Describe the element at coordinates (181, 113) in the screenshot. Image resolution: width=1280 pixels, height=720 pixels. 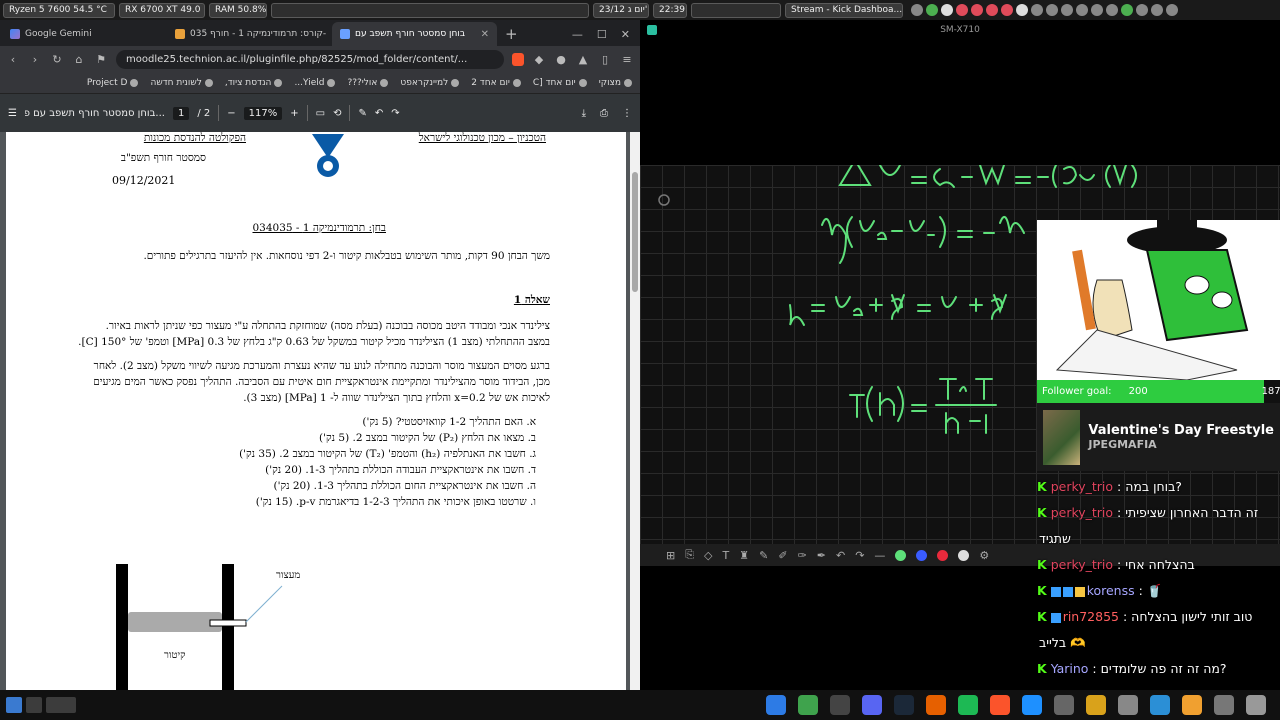
I see `page-number-input: 1` at that location.